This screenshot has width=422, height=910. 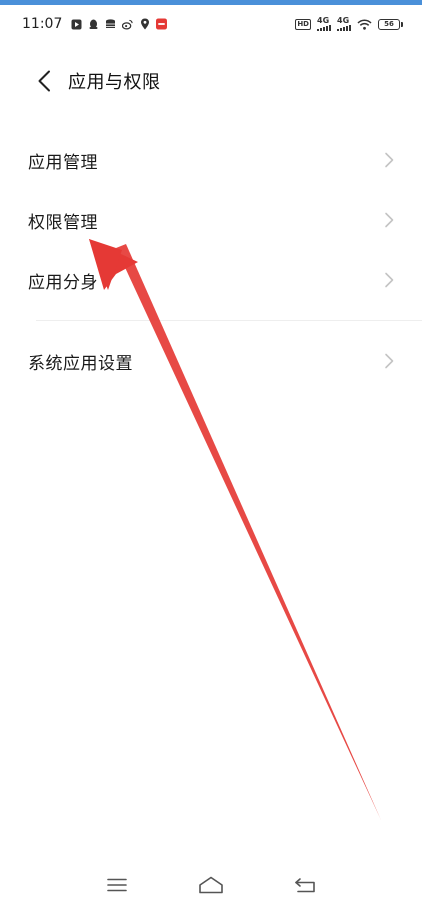 I want to click on home-button, so click(x=211, y=885).